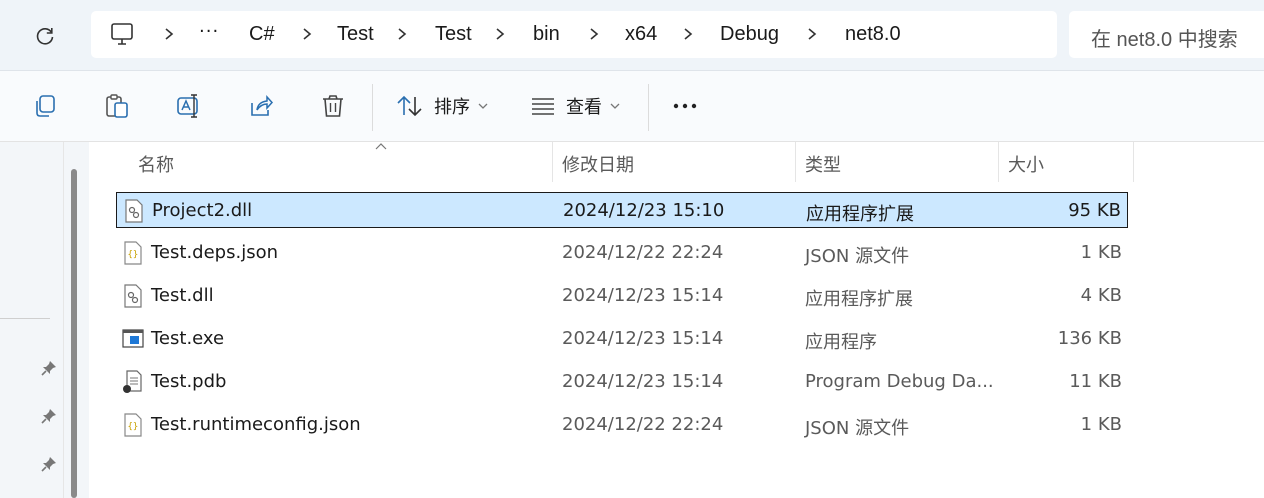 The image size is (1264, 498). I want to click on nav-edge, so click(63, 320).